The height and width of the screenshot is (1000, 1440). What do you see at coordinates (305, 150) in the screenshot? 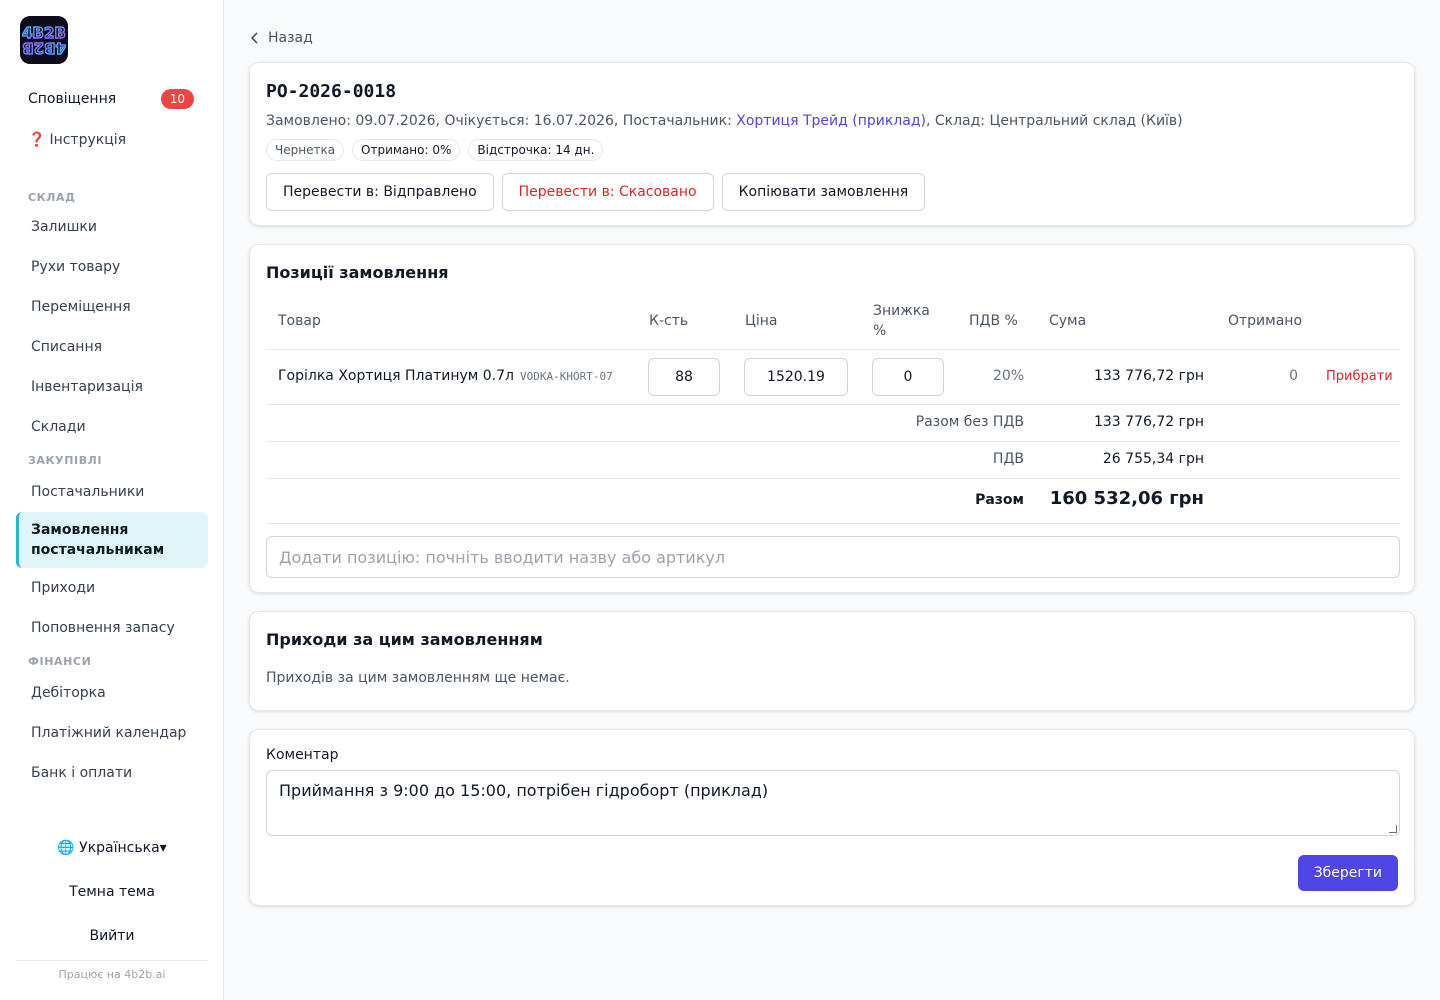
I see `status-badge: Чернетка` at bounding box center [305, 150].